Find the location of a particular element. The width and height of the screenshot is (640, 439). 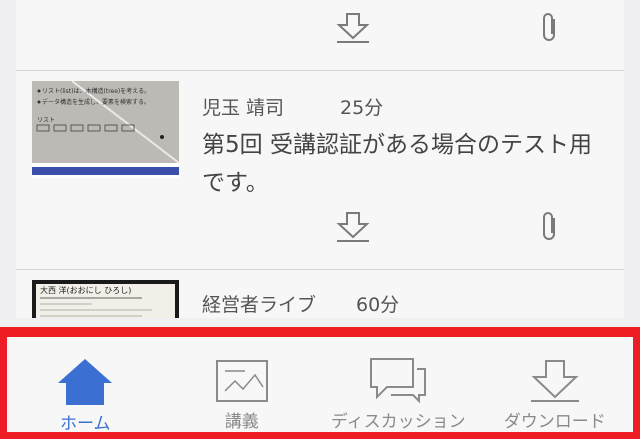

instructor-name: 児玉 靖司 is located at coordinates (243, 108).